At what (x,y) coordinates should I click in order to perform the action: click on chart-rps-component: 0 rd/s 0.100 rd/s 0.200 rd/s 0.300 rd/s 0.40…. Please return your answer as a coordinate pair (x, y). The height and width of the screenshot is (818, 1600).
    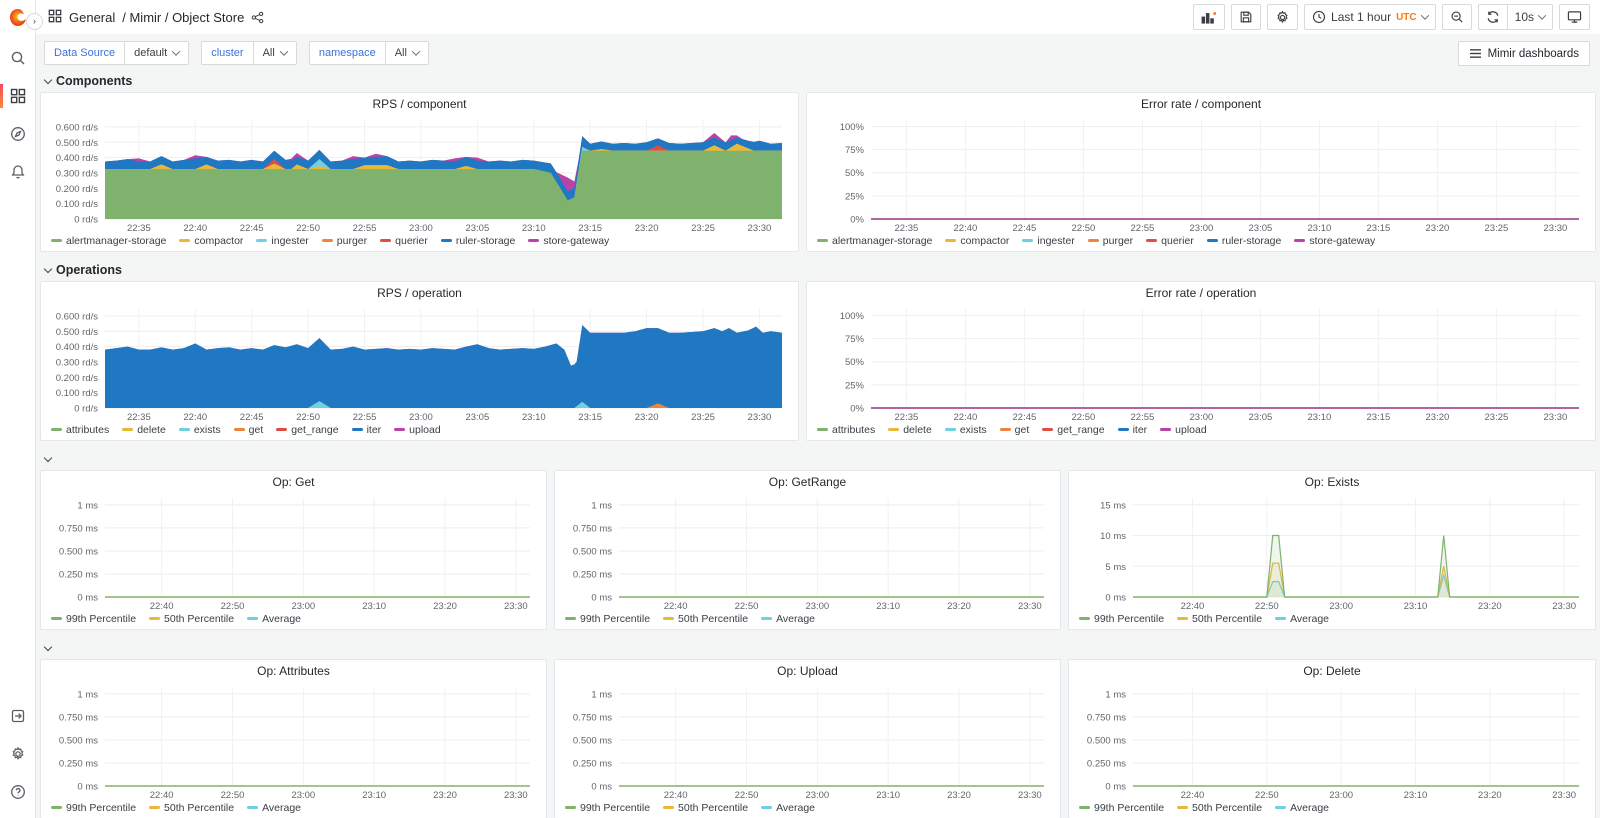
    Looking at the image, I should click on (419, 173).